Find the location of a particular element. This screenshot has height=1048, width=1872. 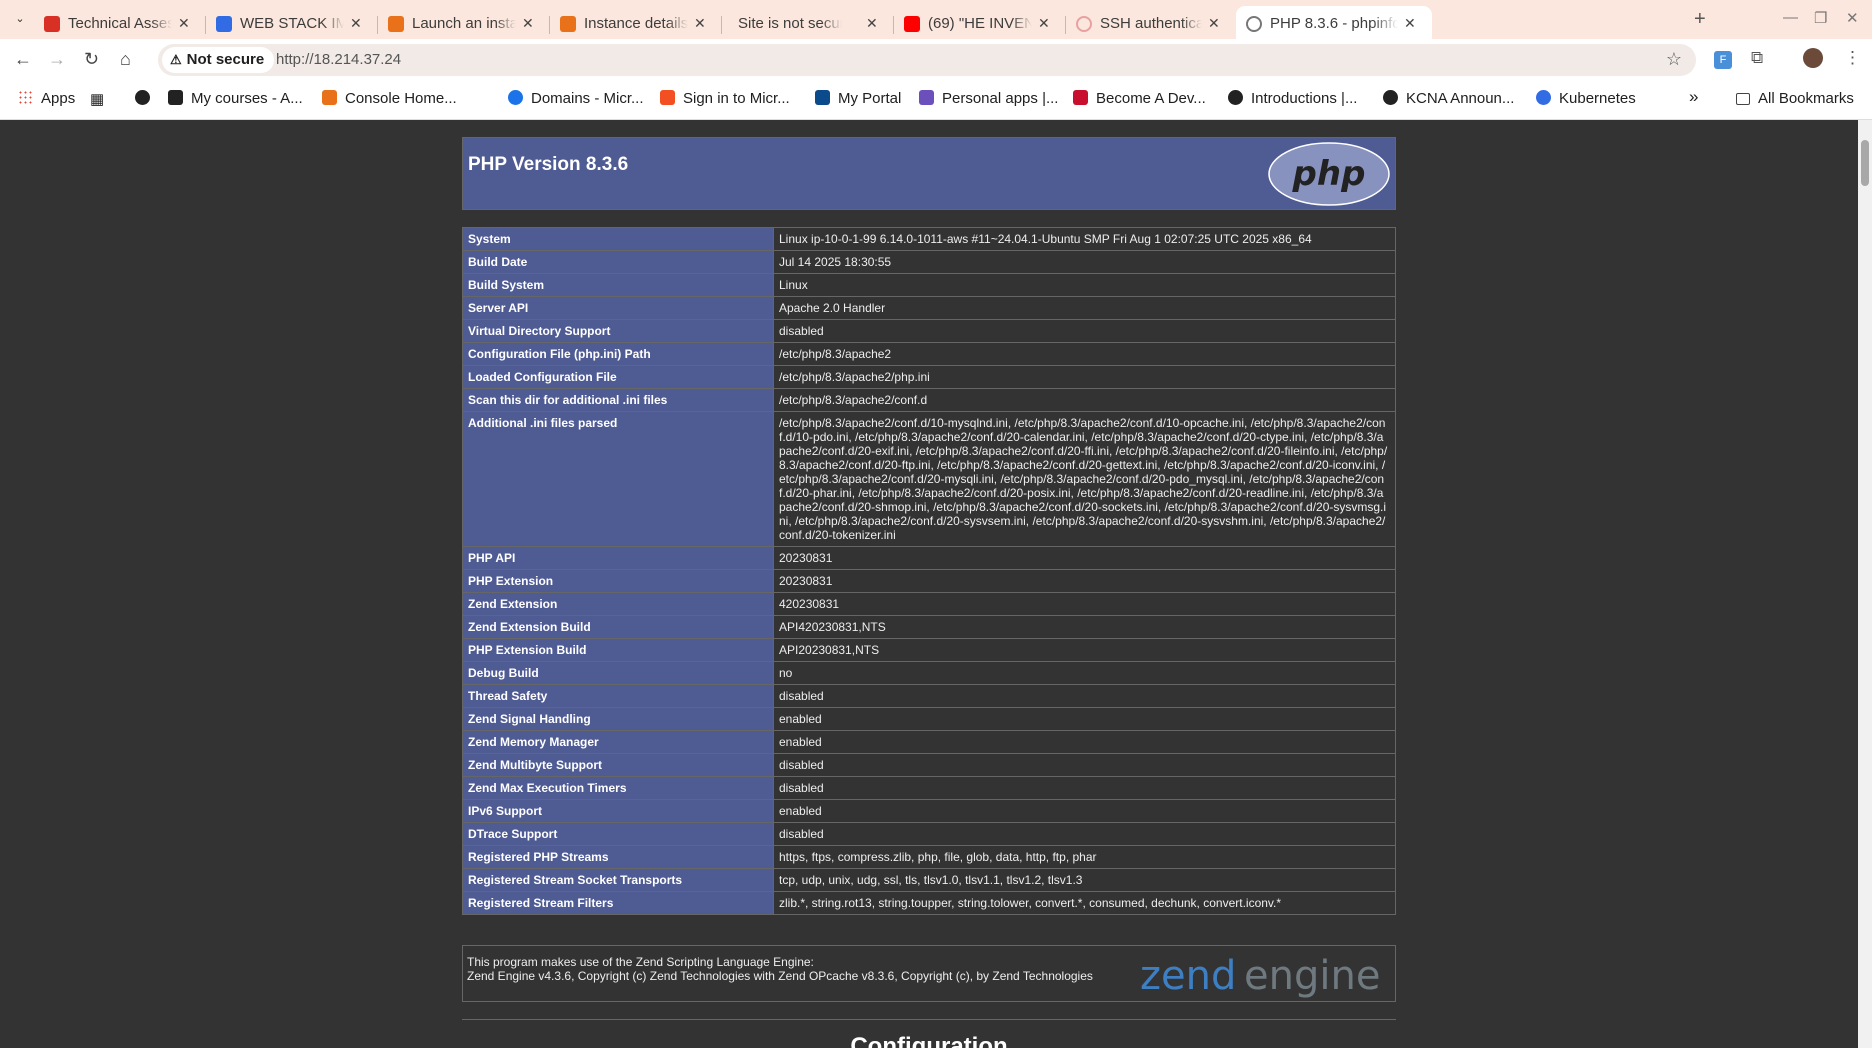

more-bookmarks-chevron-icon: » is located at coordinates (1693, 97).